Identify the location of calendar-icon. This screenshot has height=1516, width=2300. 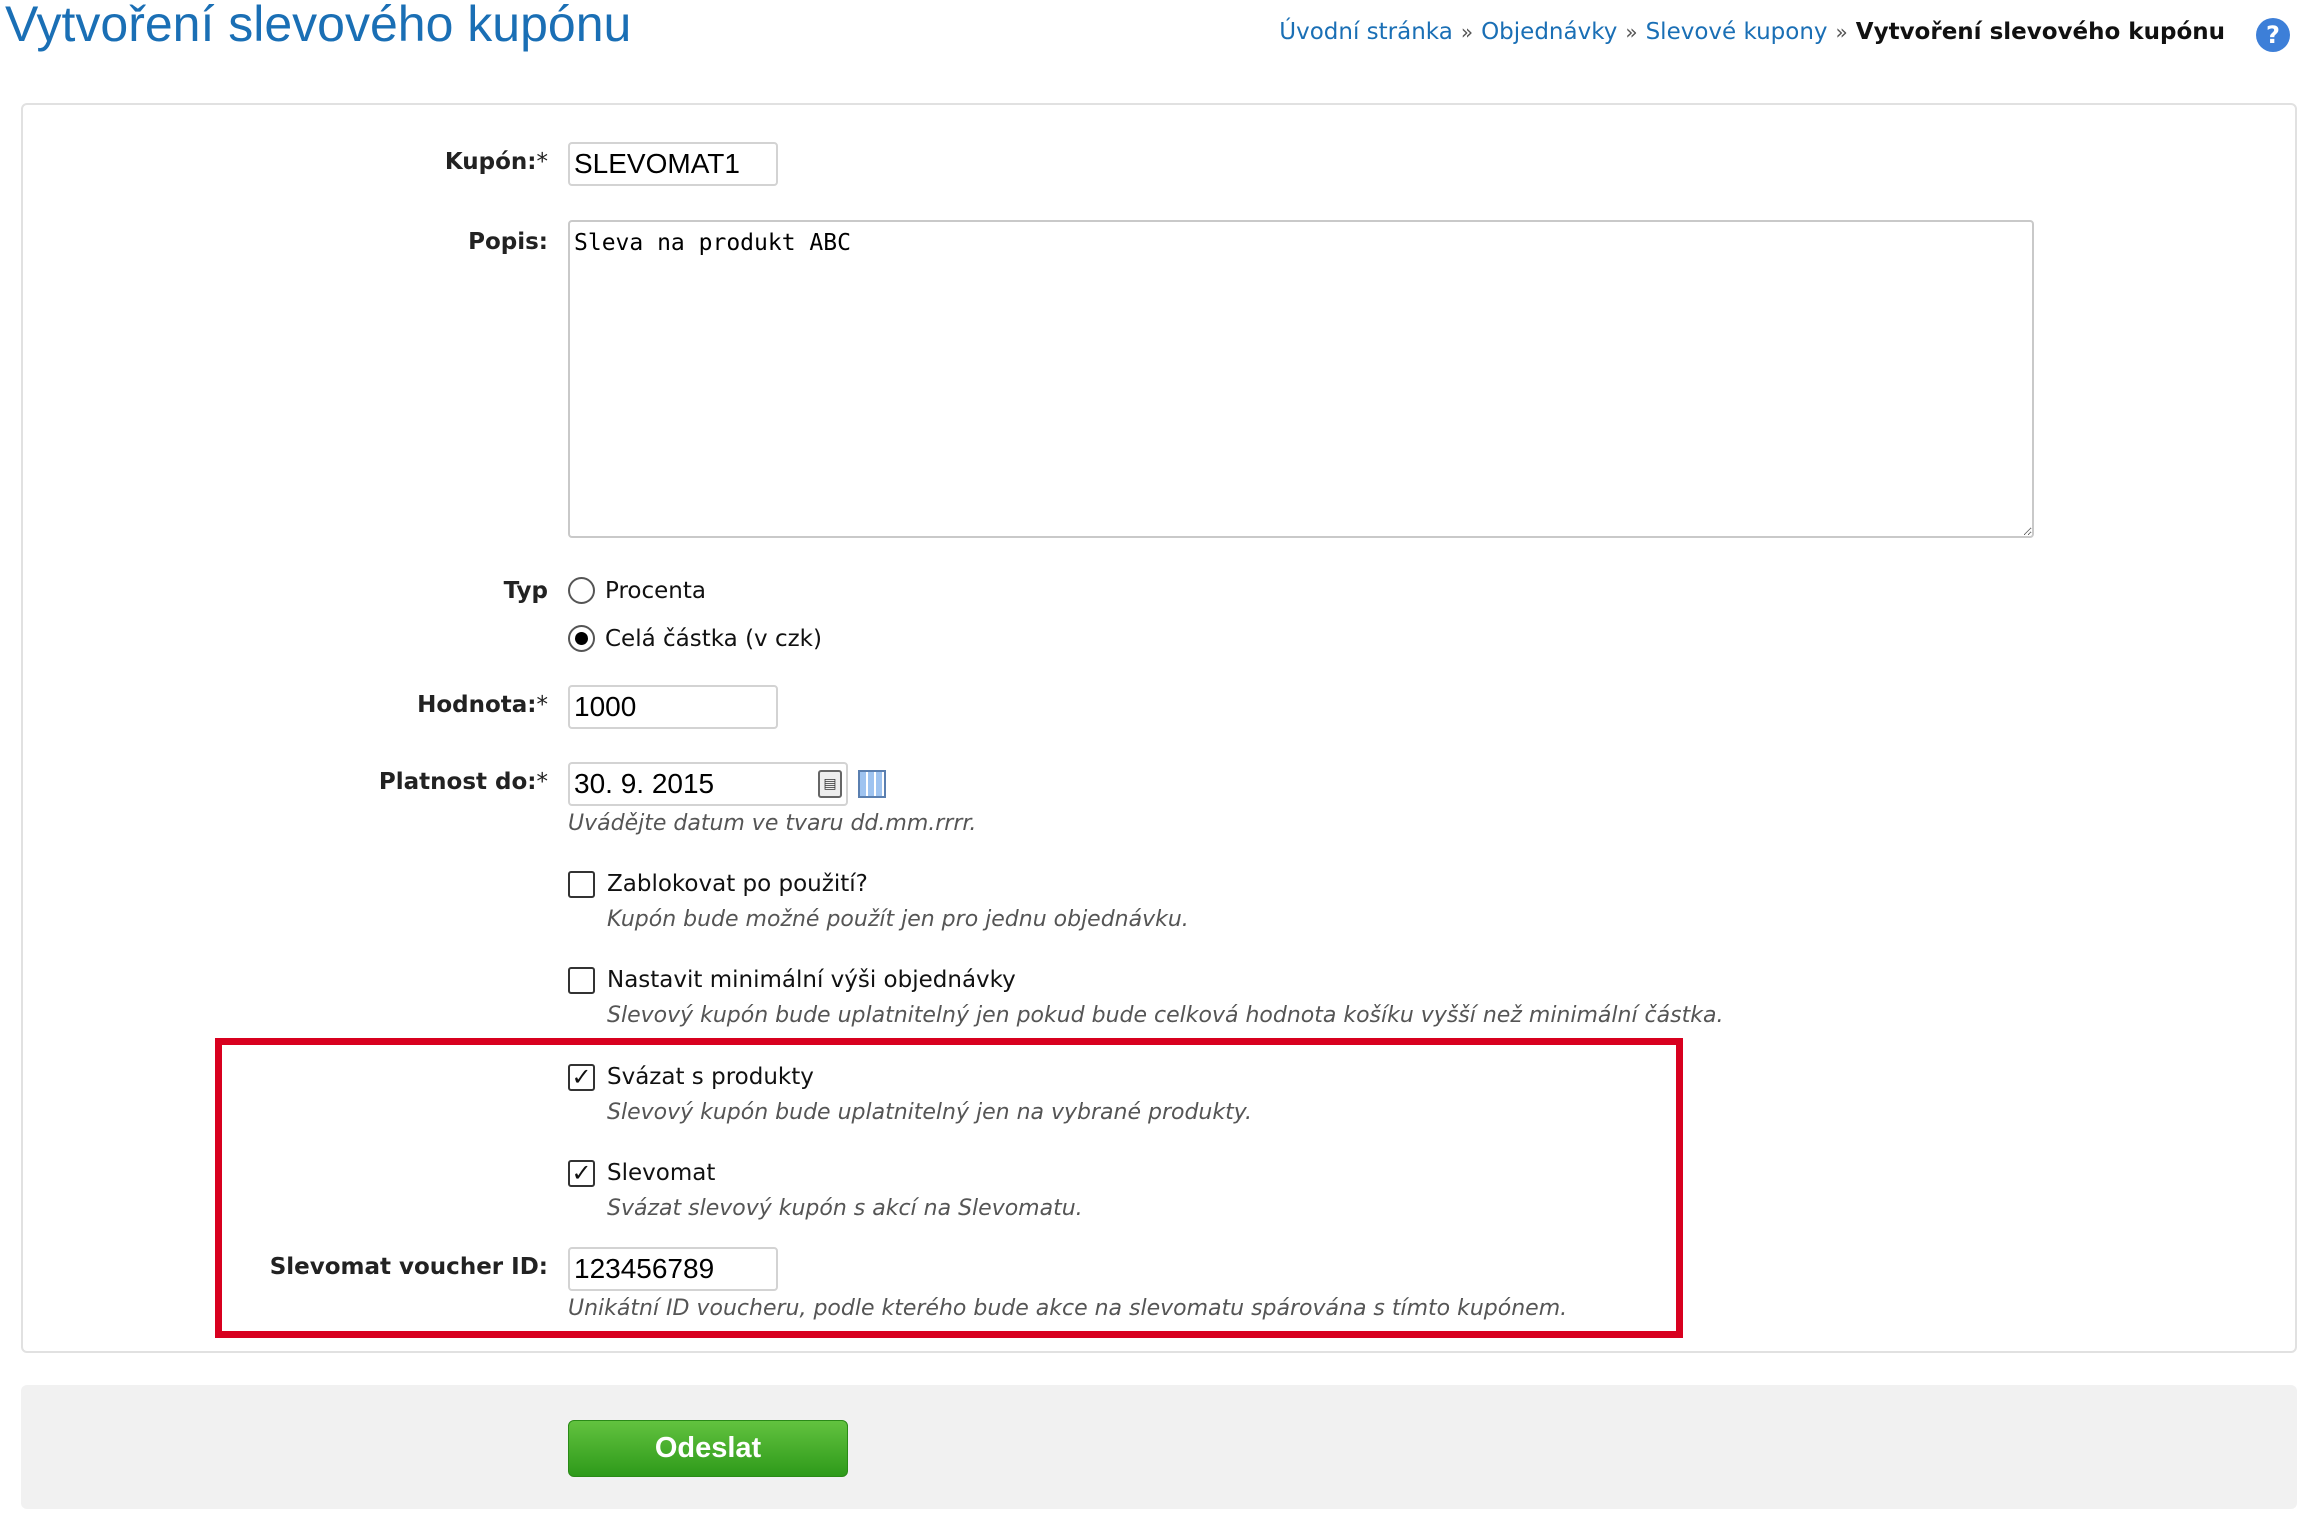
(872, 784).